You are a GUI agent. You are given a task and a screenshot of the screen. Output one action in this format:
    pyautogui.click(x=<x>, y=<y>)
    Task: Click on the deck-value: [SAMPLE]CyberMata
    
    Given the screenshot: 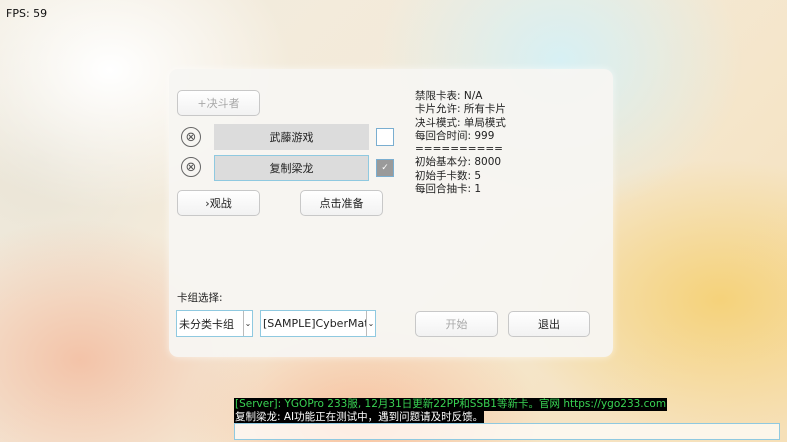 What is the action you would take?
    pyautogui.click(x=314, y=323)
    